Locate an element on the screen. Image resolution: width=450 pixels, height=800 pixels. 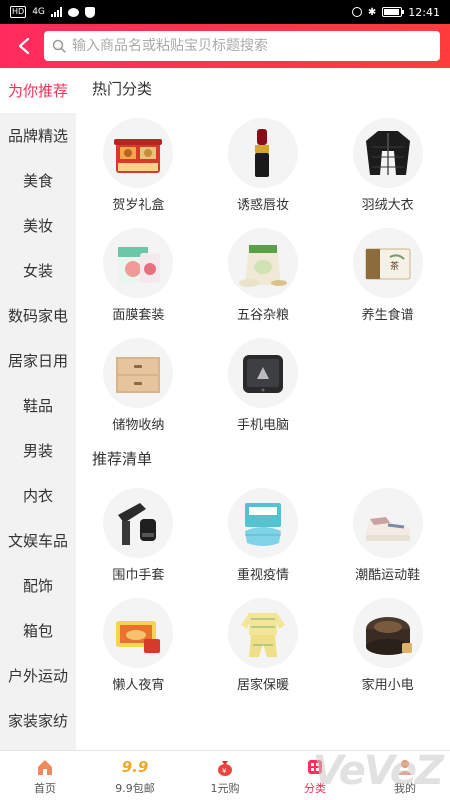
sidebar-item: 品牌精选 is located at coordinates (38, 135).